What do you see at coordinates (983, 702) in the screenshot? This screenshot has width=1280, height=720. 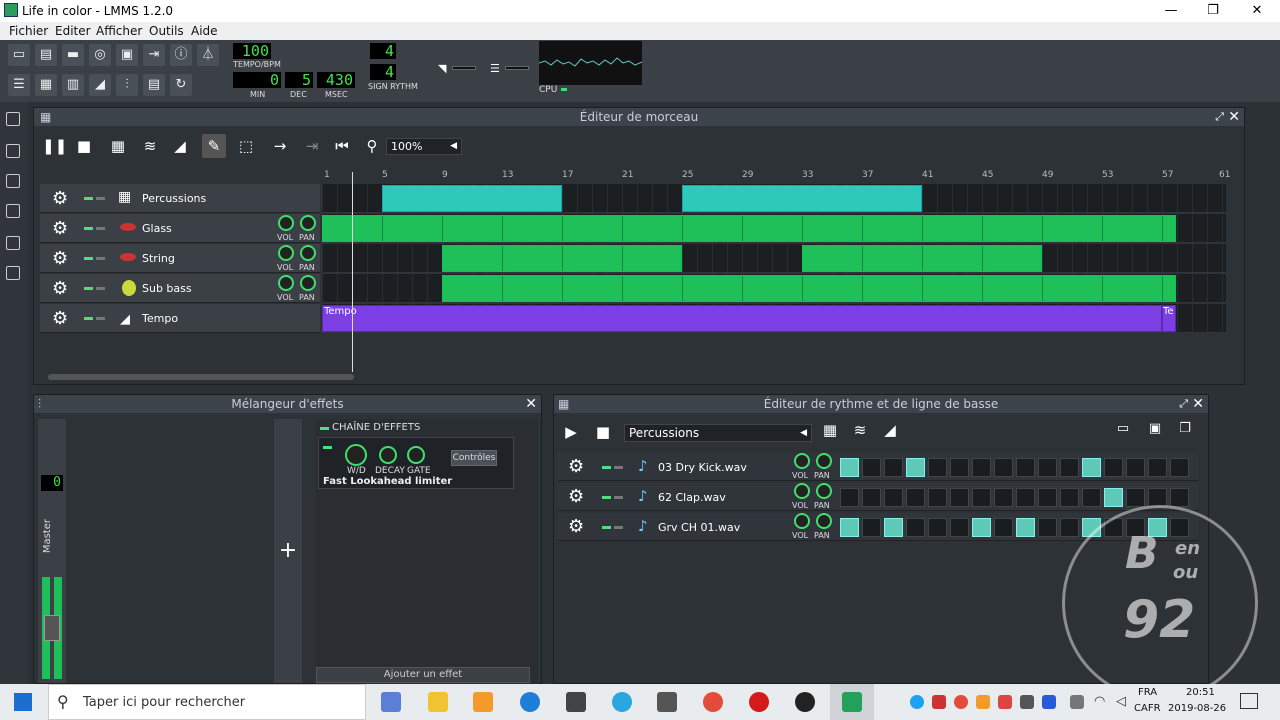 I see `tray-icon` at bounding box center [983, 702].